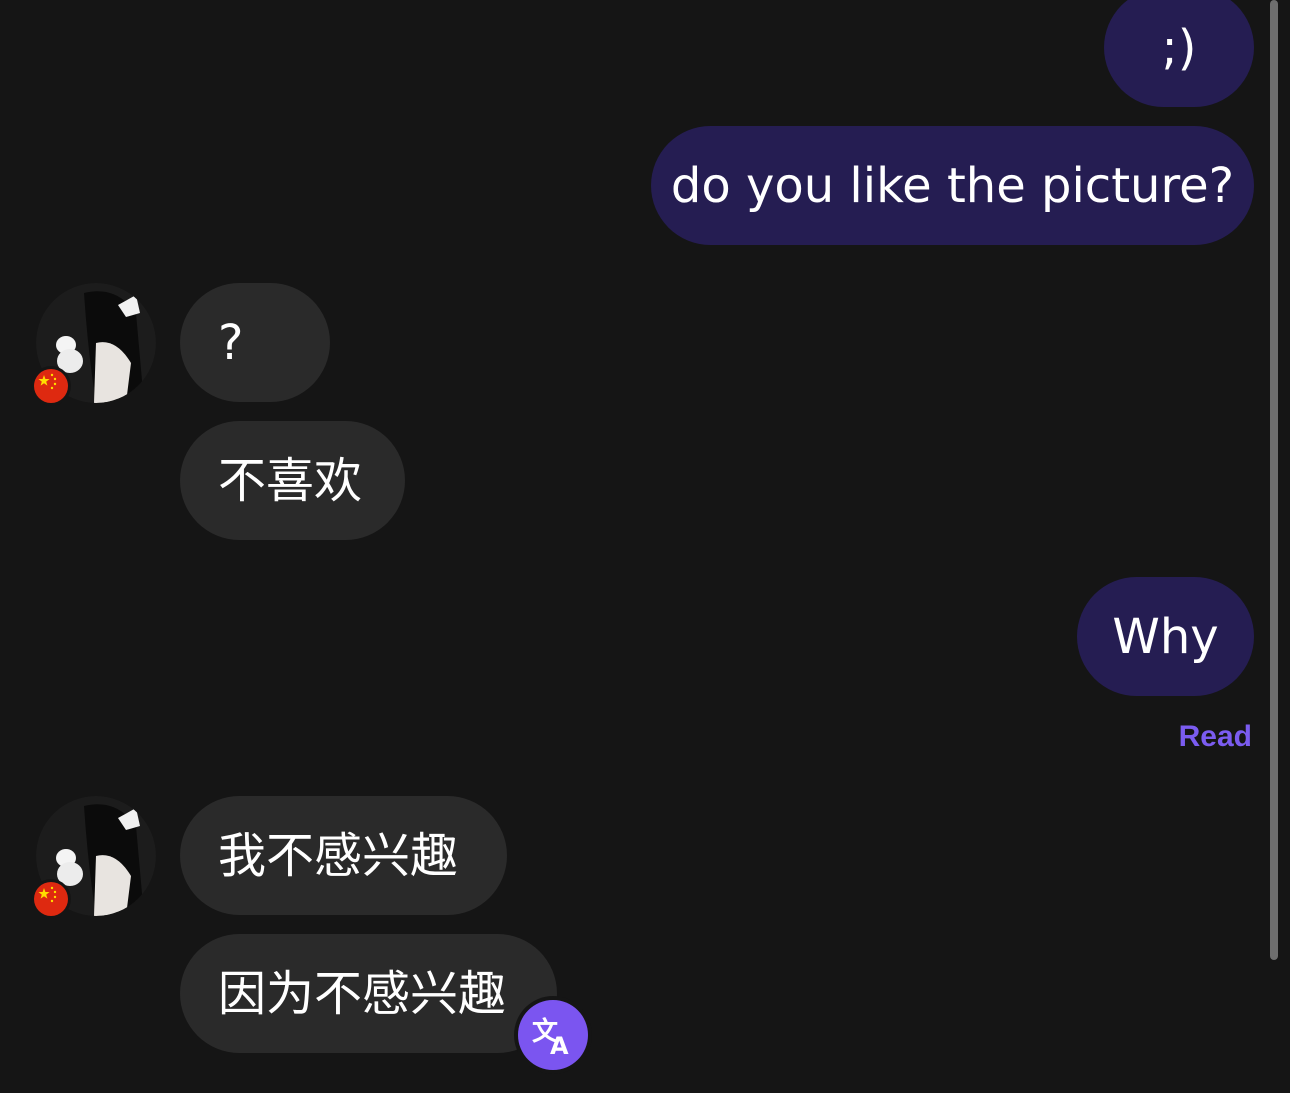  I want to click on message-text: ;), so click(1179, 47).